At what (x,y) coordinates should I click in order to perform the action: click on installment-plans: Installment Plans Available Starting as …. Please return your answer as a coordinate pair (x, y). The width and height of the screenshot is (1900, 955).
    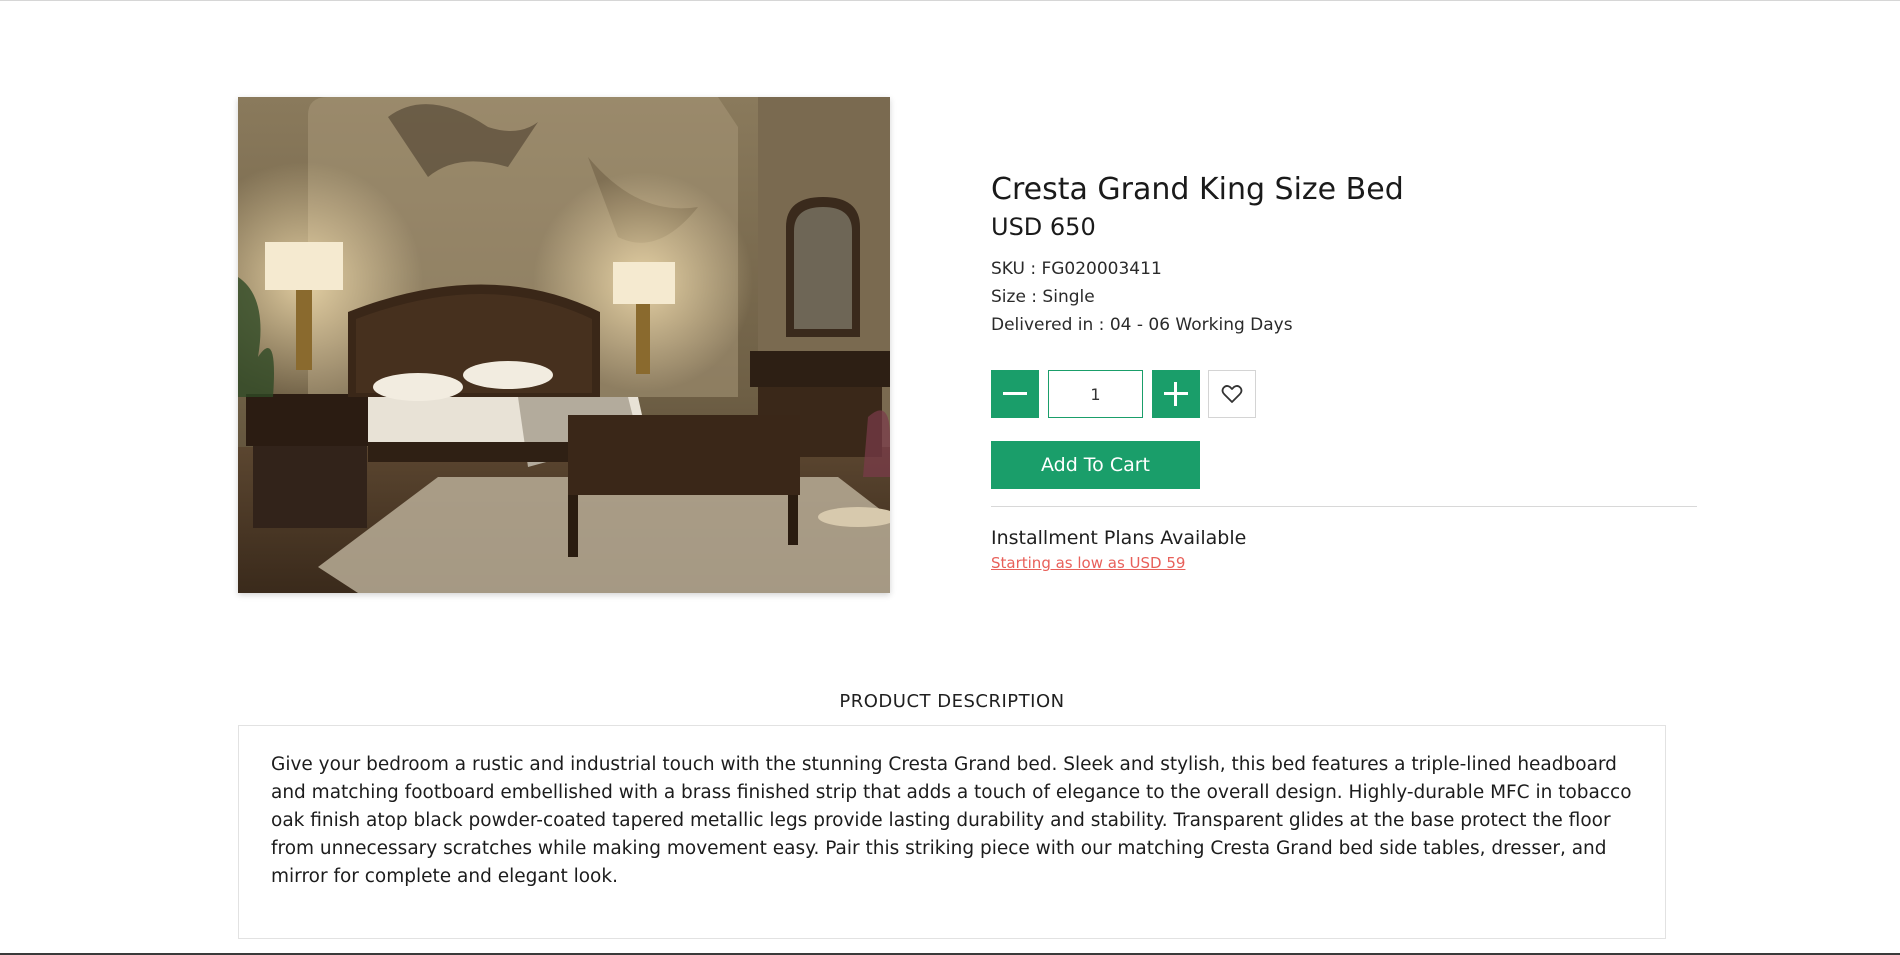
    Looking at the image, I should click on (1118, 549).